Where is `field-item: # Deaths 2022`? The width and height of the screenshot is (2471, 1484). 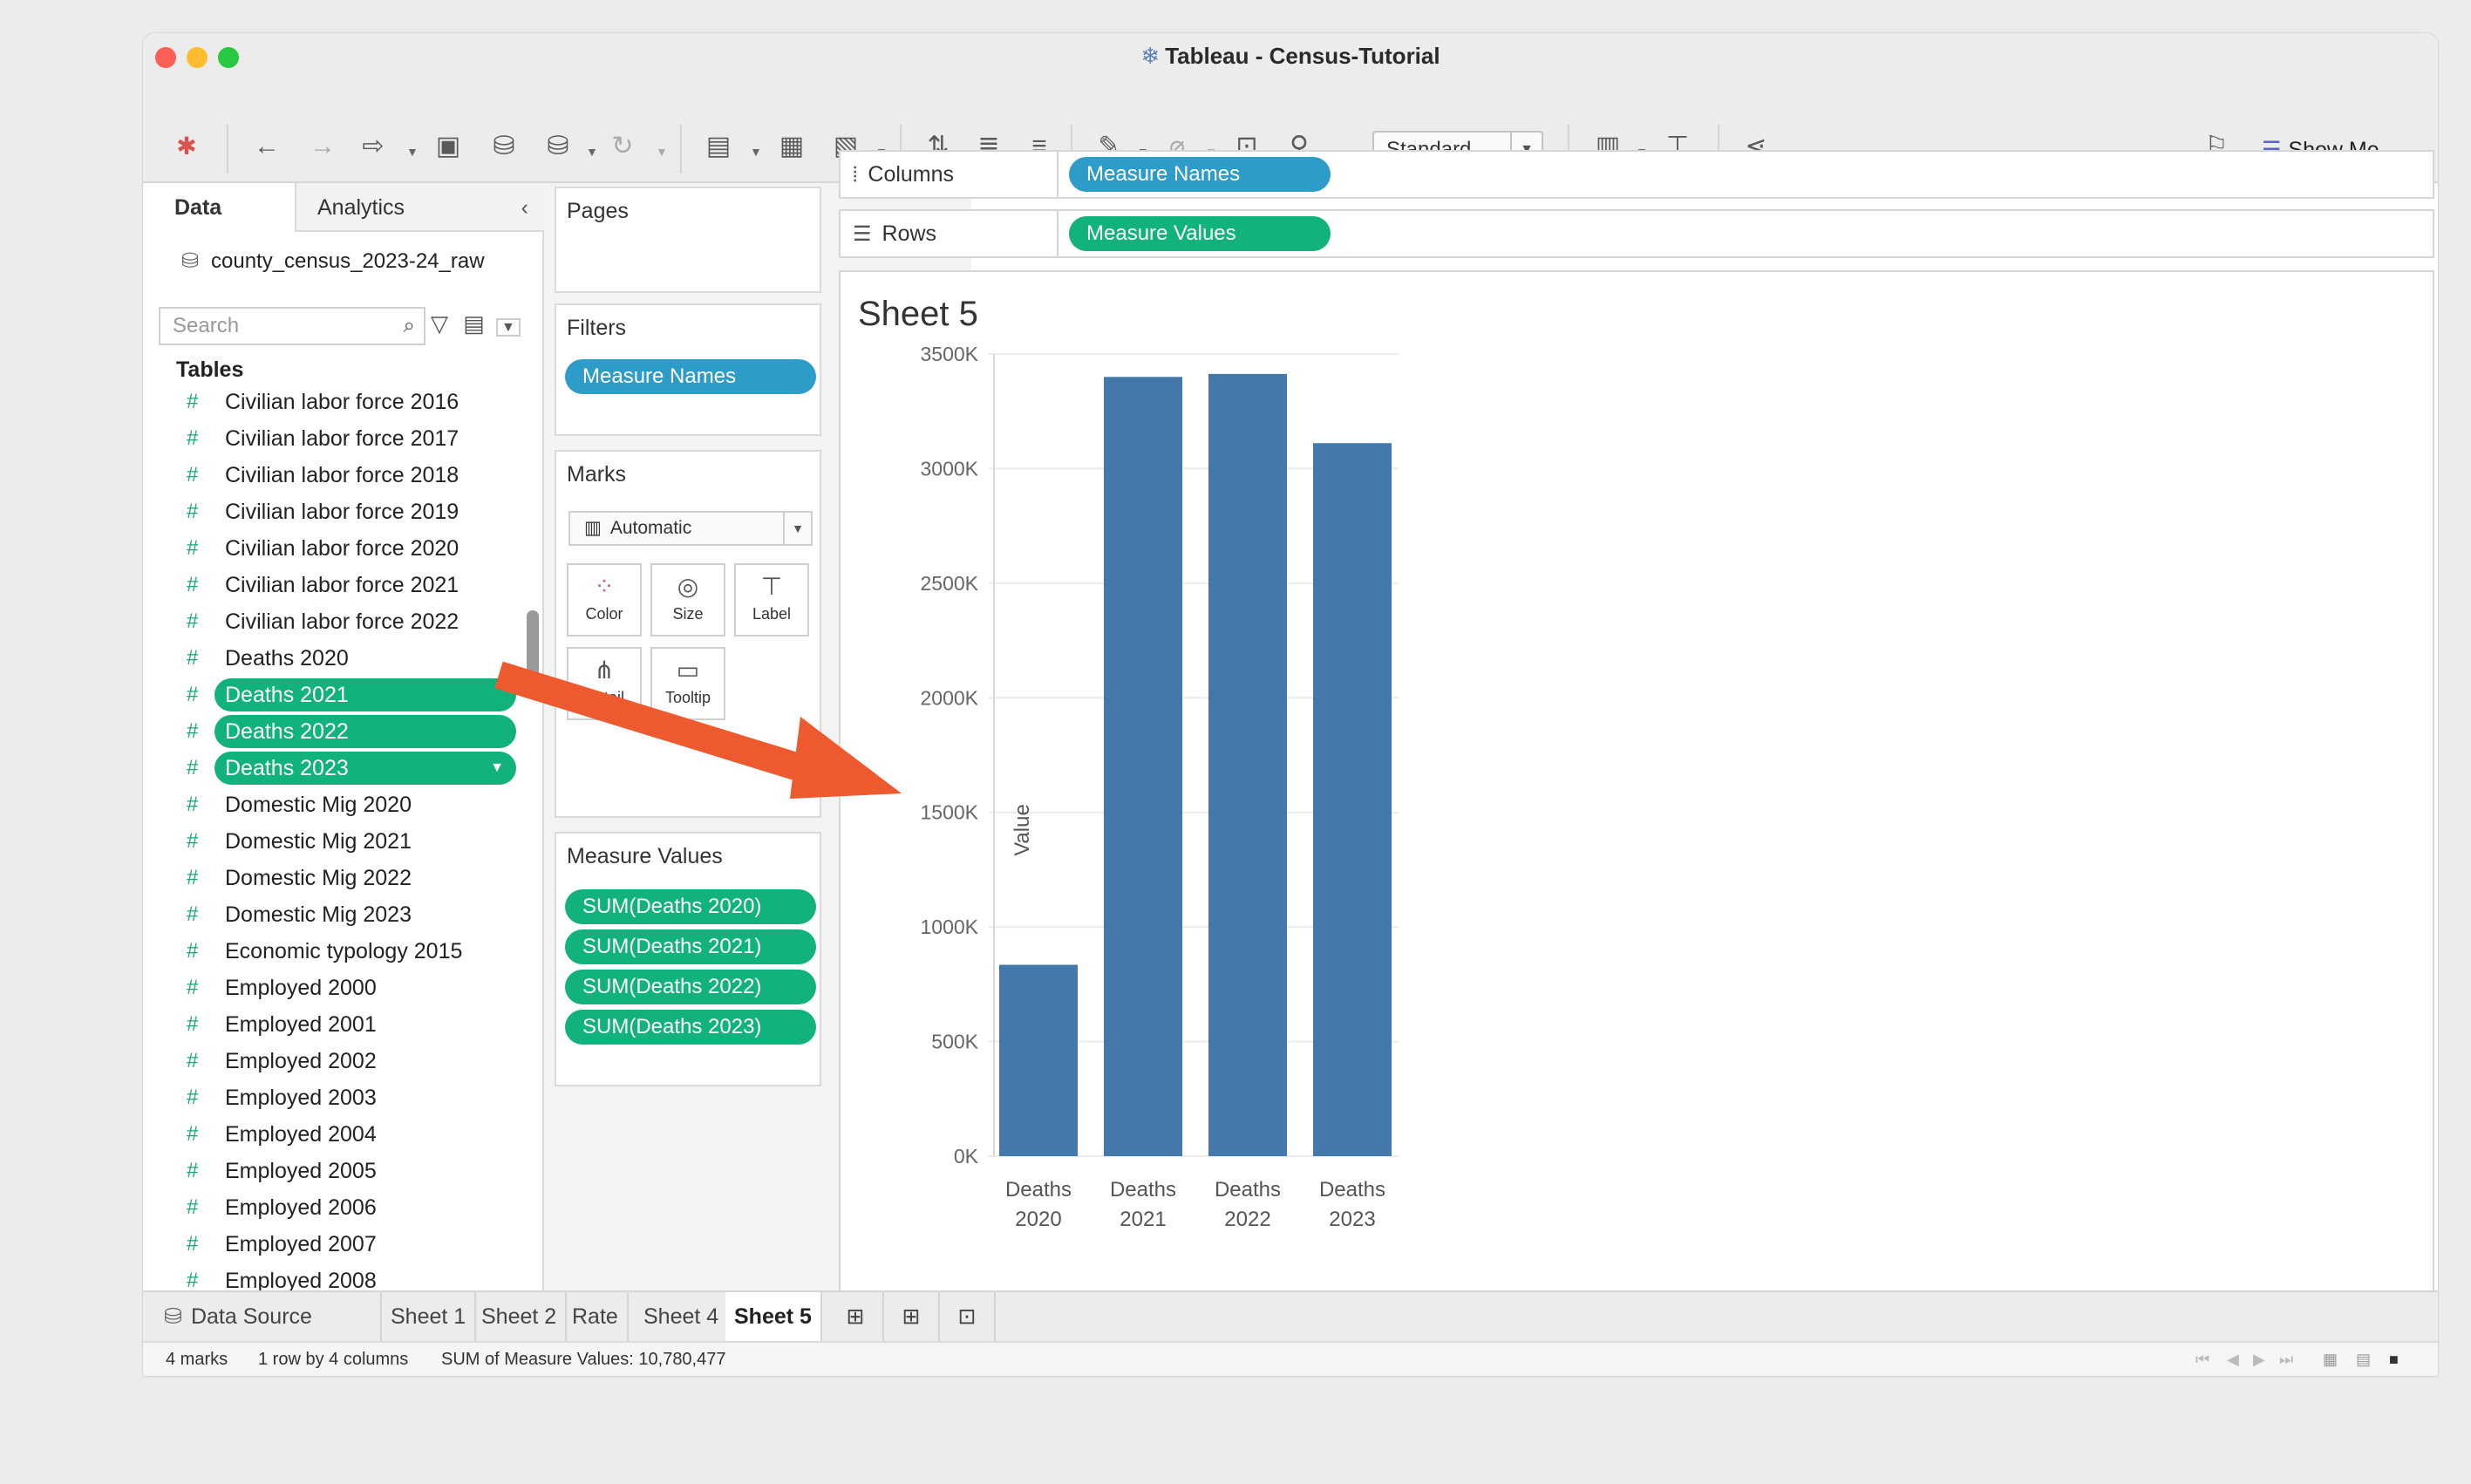 field-item: # Deaths 2022 is located at coordinates (351, 731).